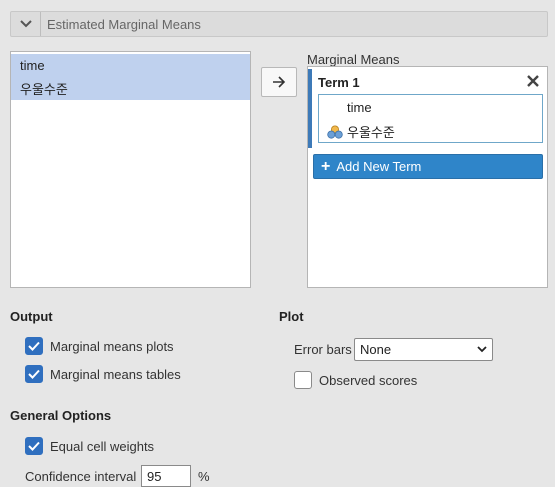 This screenshot has height=487, width=555. I want to click on term-item-label: time, so click(359, 107).